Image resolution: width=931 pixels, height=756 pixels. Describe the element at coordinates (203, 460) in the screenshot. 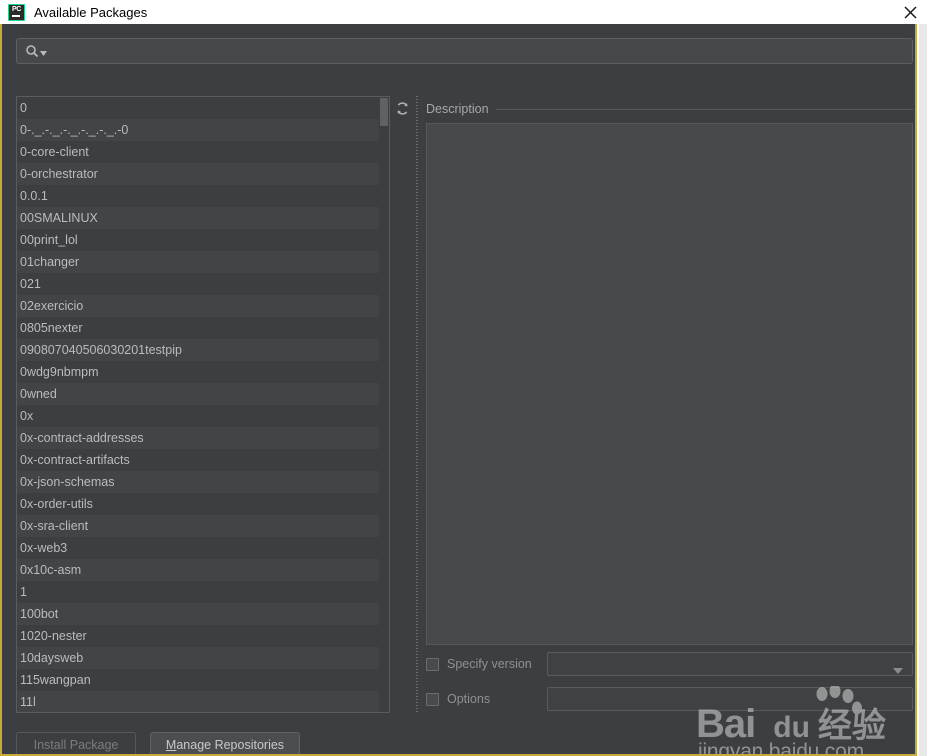

I see `package-list-item: 0x-contract-artifacts` at that location.